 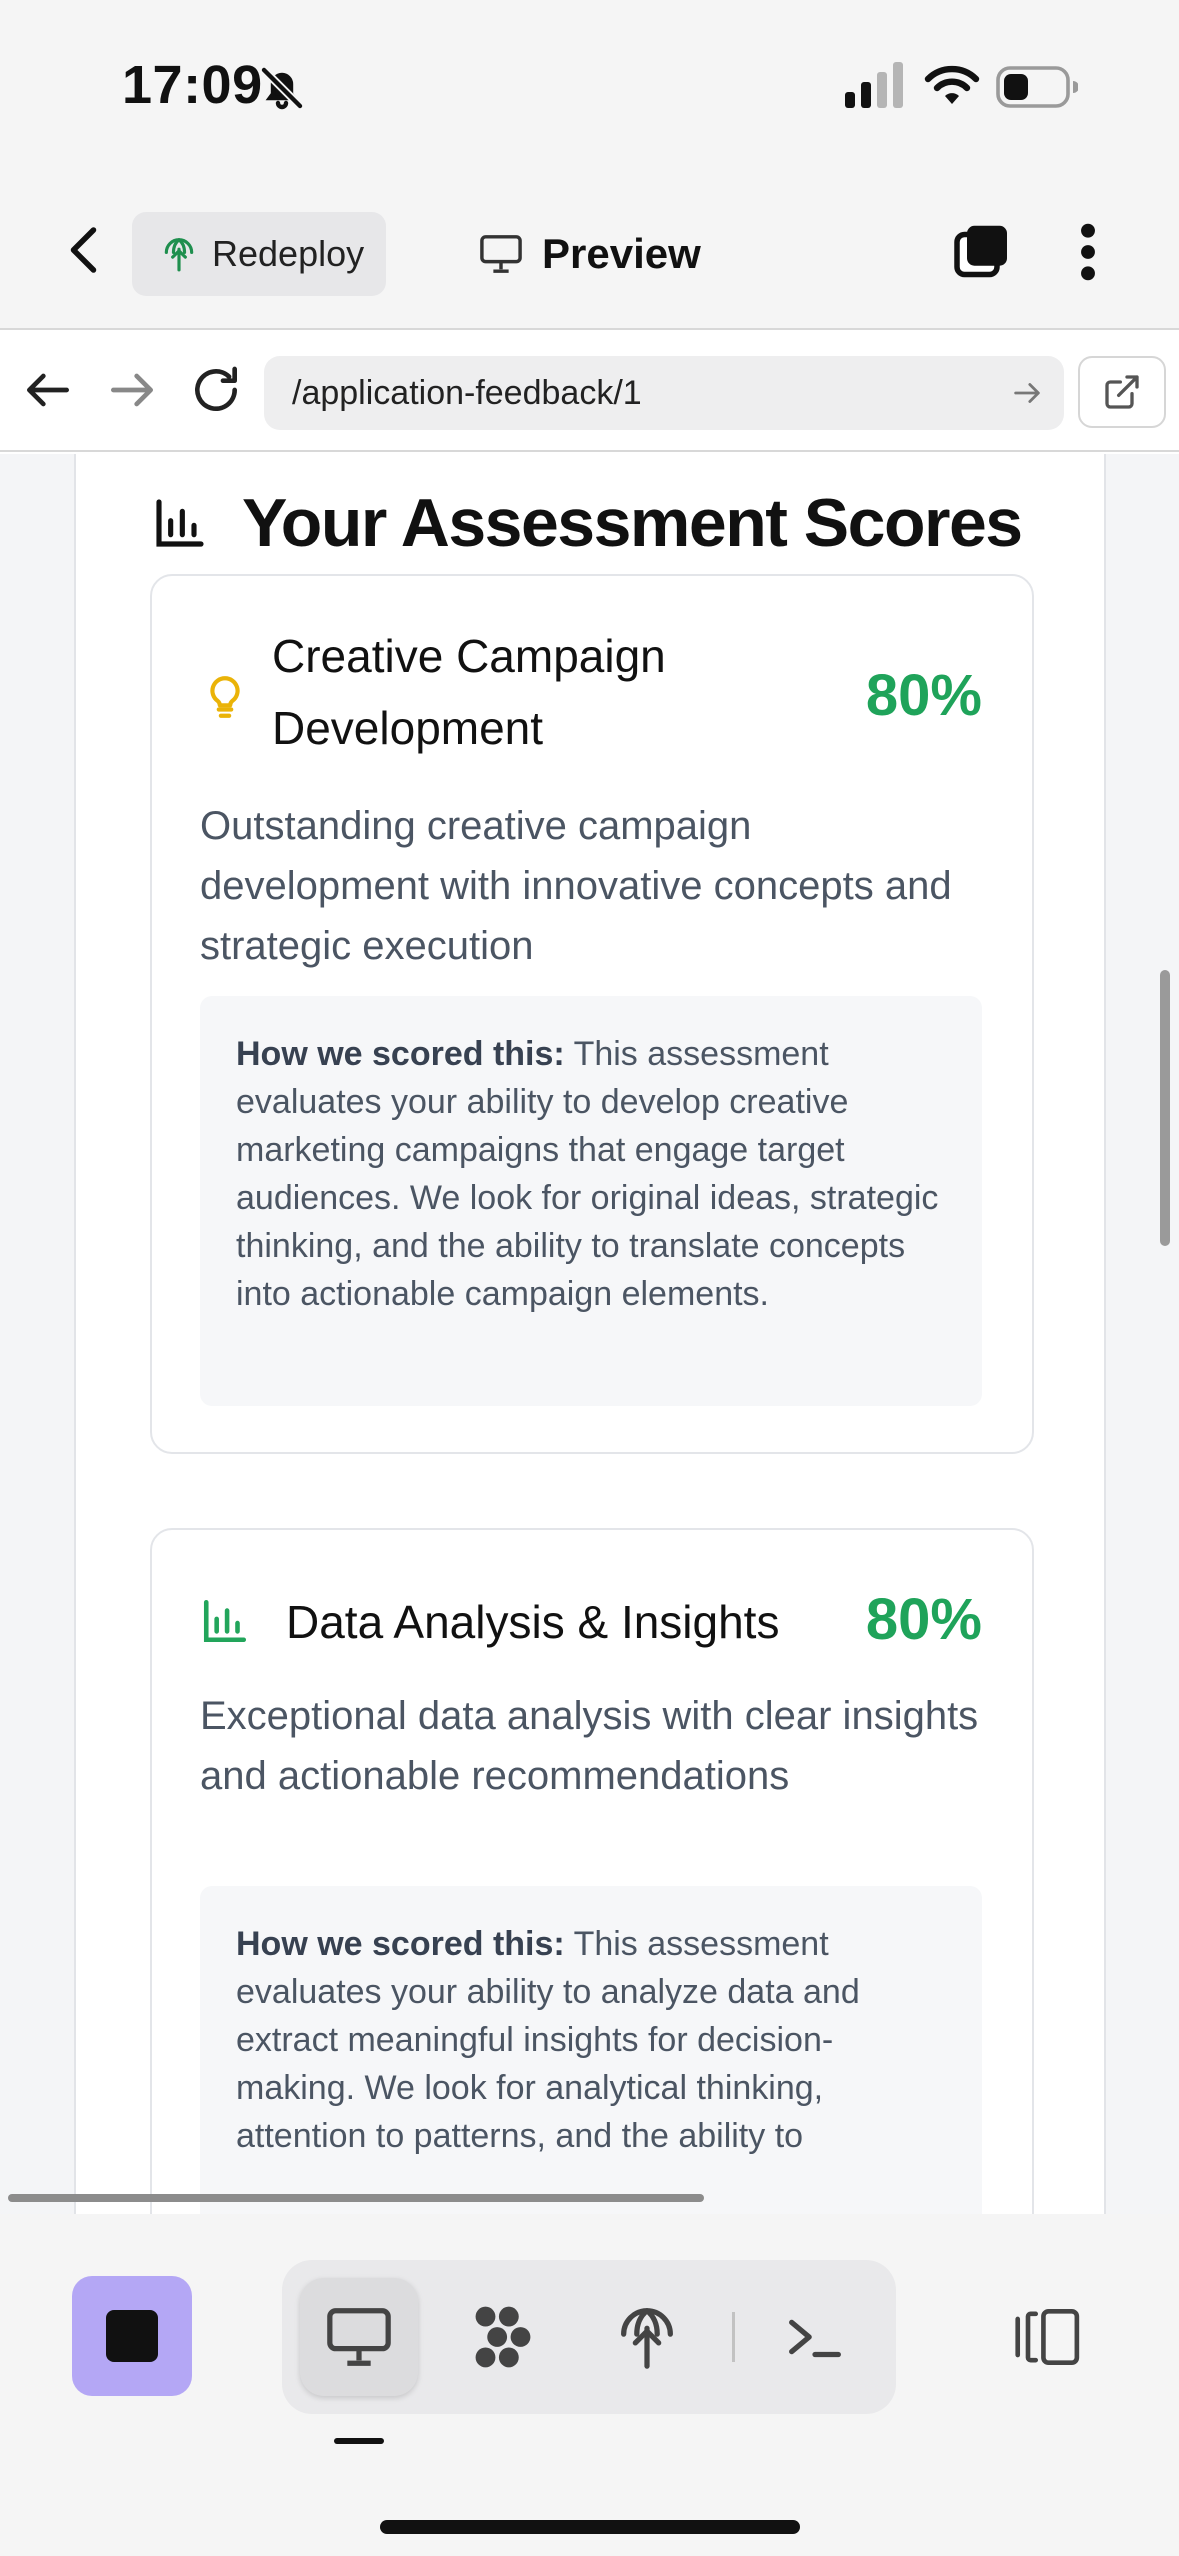 What do you see at coordinates (952, 84) in the screenshot?
I see `wifi-icon` at bounding box center [952, 84].